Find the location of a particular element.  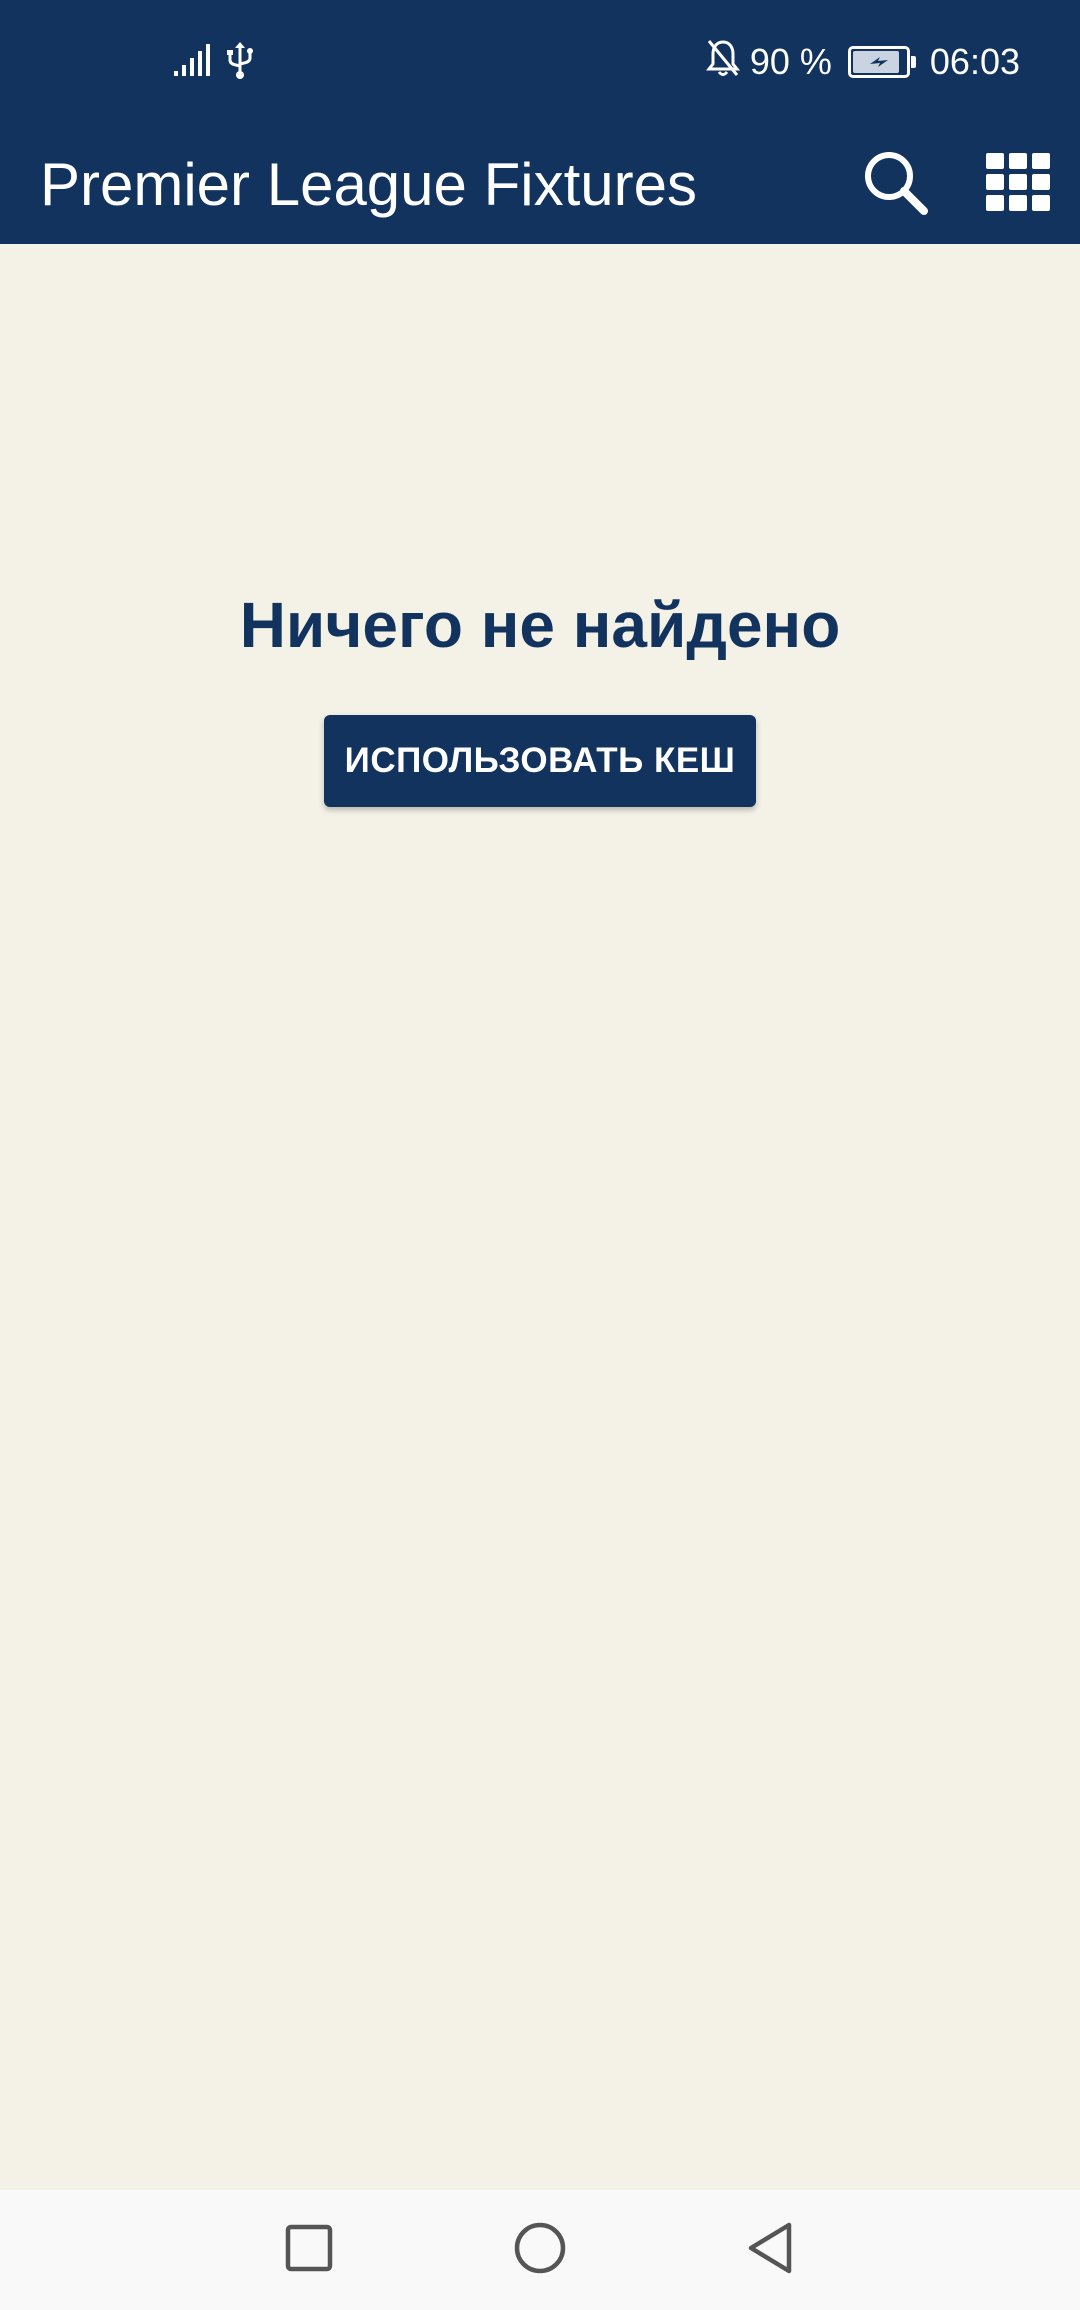

signal-icon is located at coordinates (192, 62).